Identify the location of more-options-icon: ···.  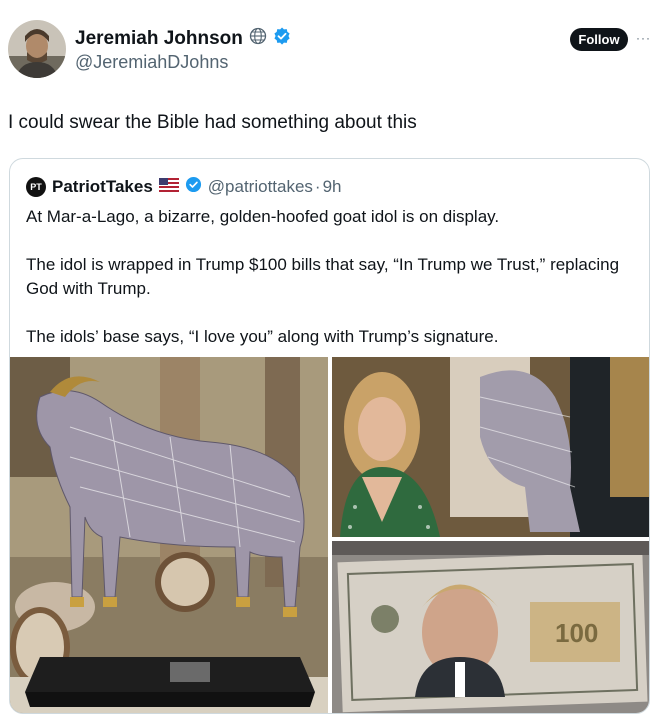
(643, 38).